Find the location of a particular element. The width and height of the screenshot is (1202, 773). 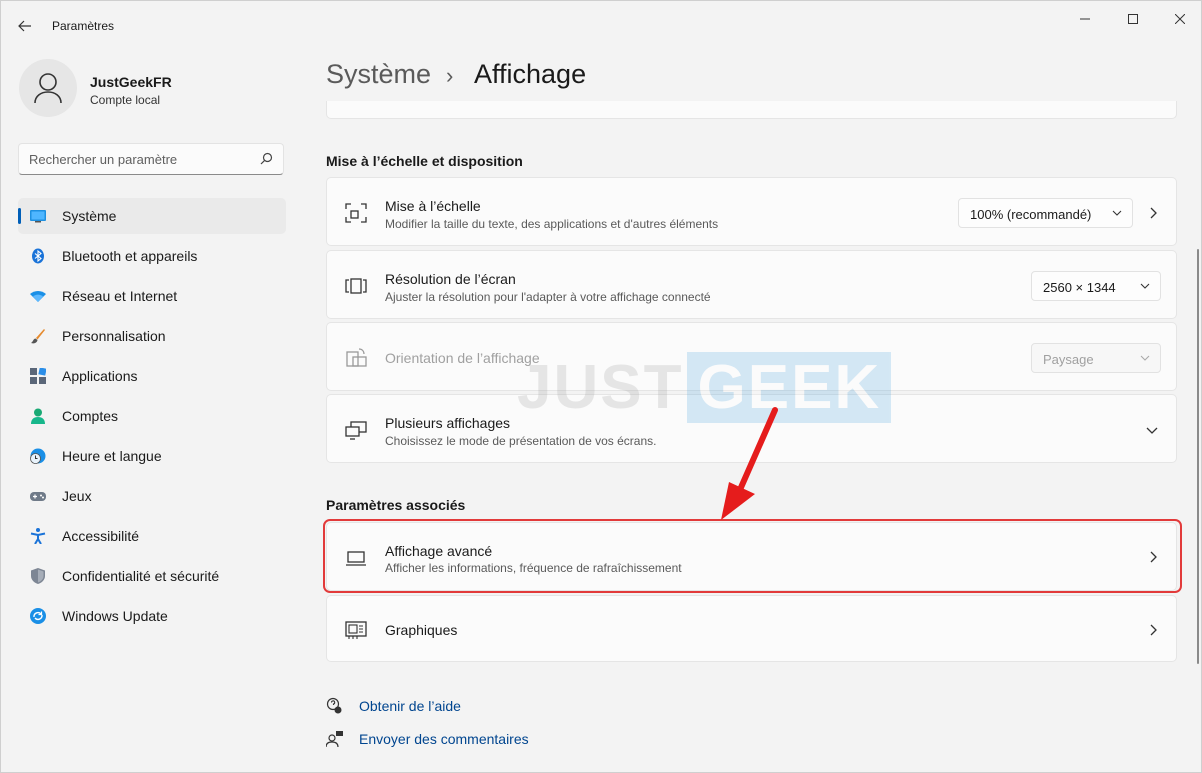

account-type: Compte local is located at coordinates (125, 100).